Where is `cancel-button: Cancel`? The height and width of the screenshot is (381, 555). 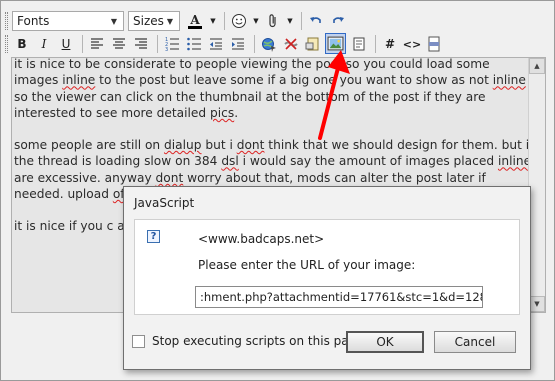
cancel-button: Cancel is located at coordinates (475, 342).